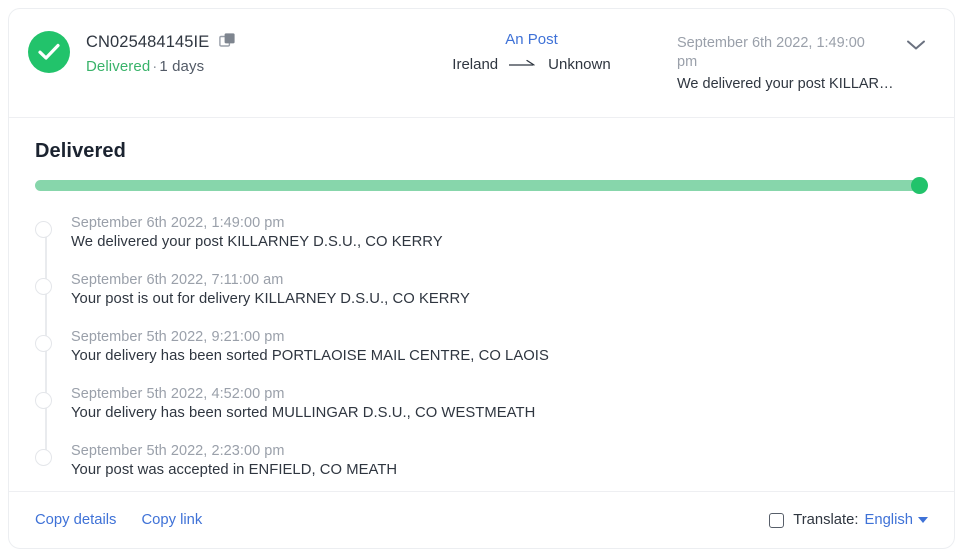 The image size is (965, 557). I want to click on progress-knob, so click(919, 185).